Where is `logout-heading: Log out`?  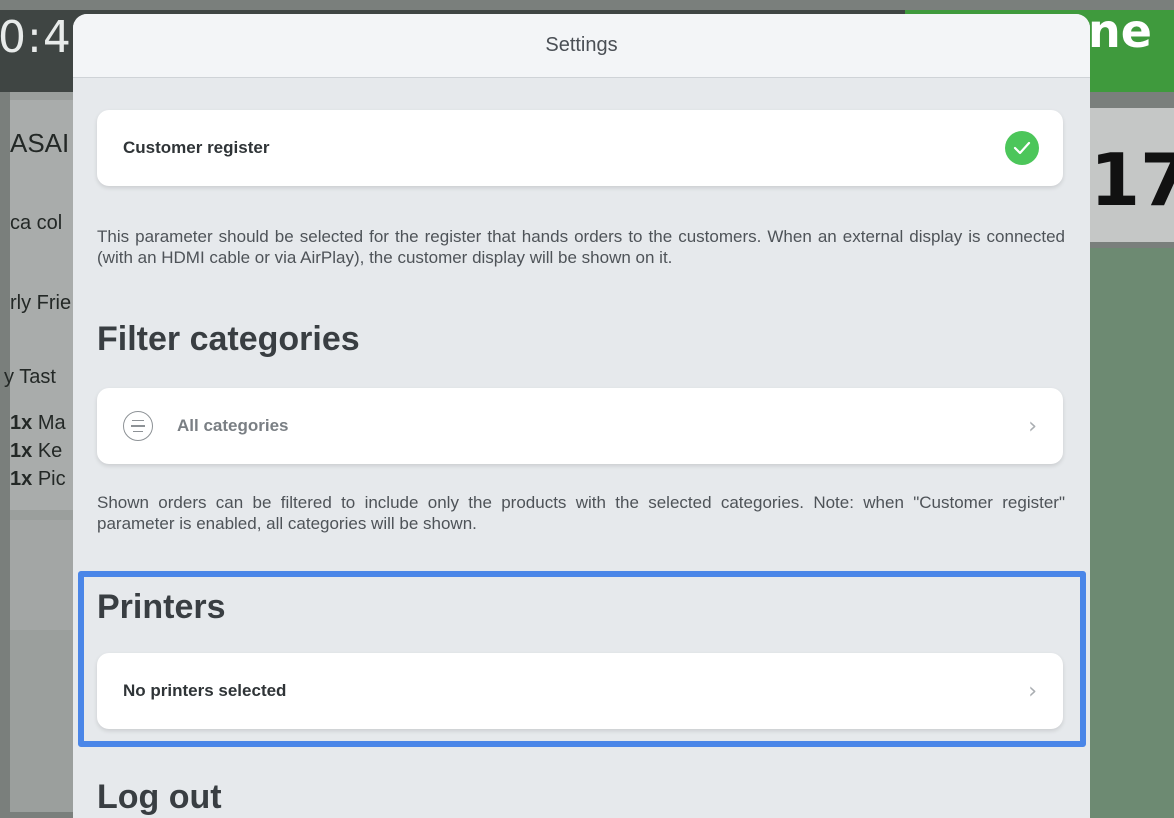 logout-heading: Log out is located at coordinates (159, 797).